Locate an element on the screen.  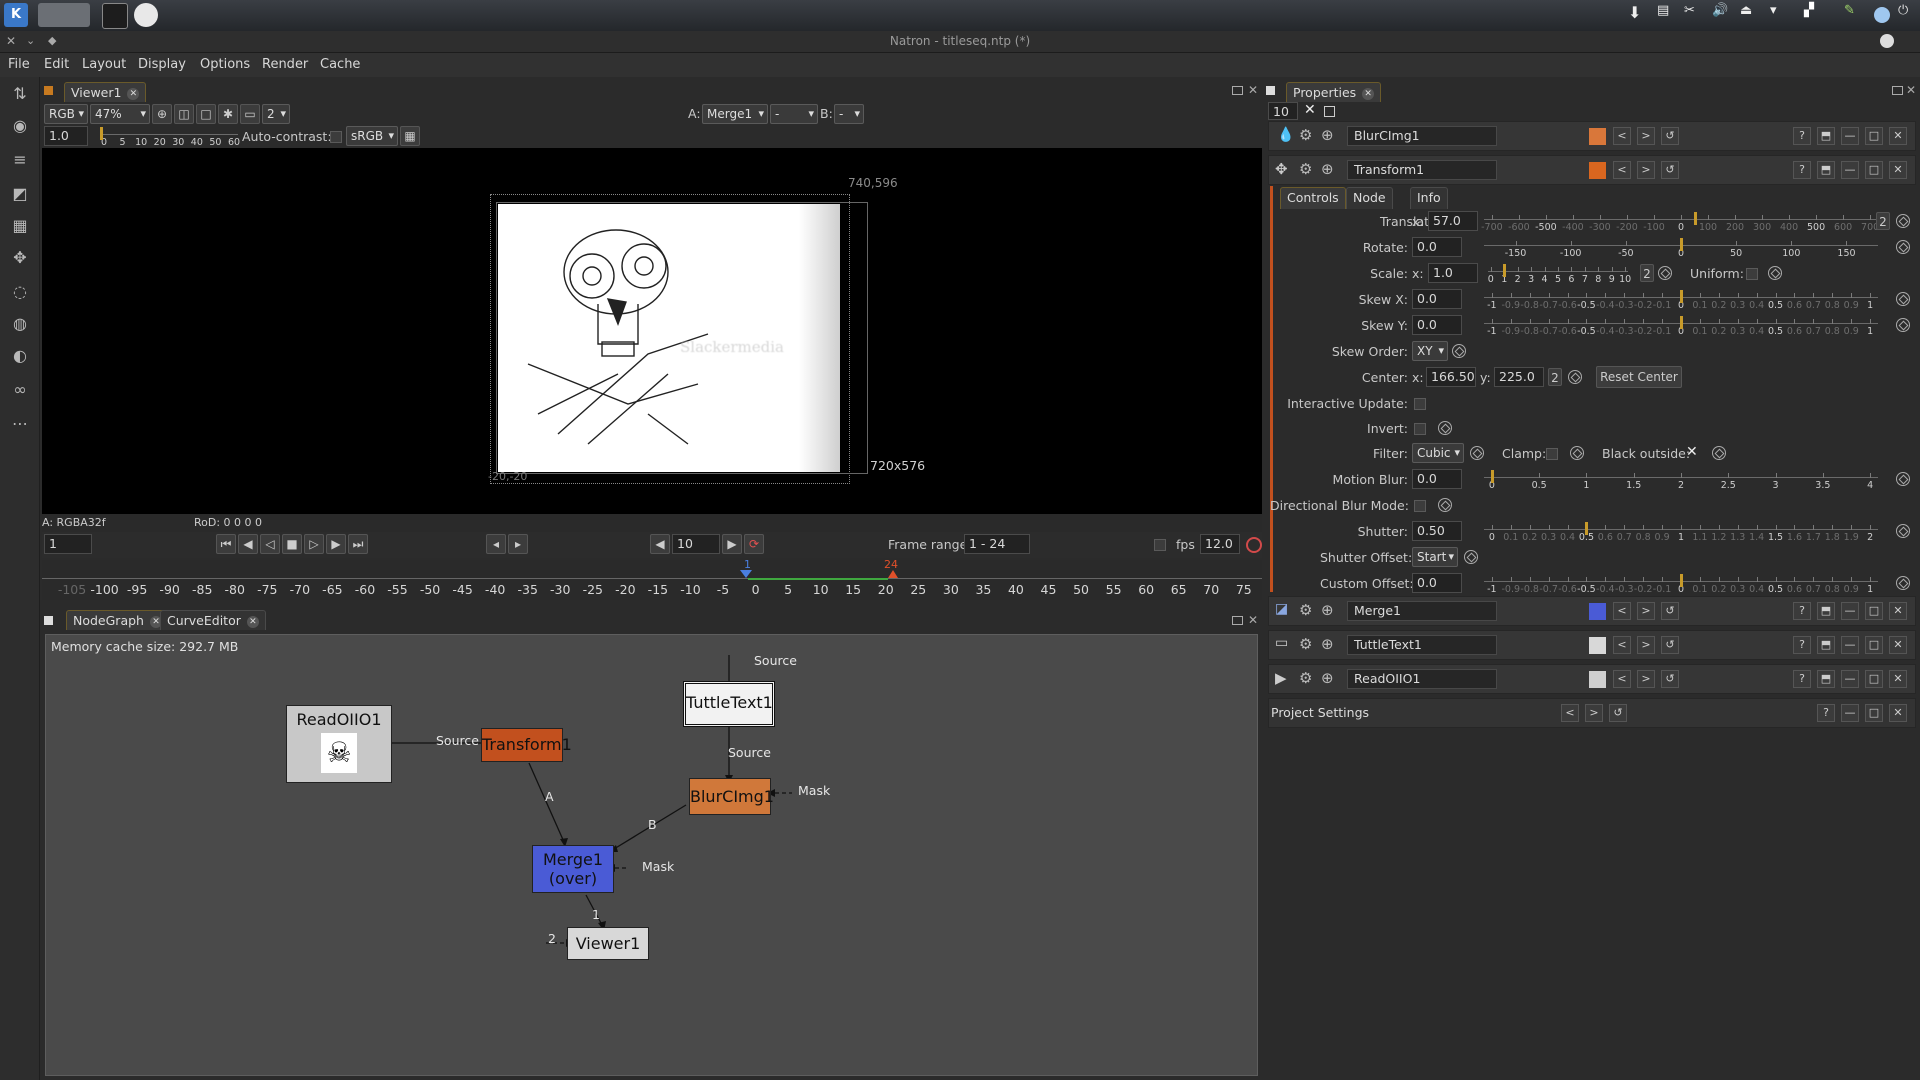
panel-header-merge1: ◪ ⚙ ⊕ Merge1 < > ↺ ? ⬒ — □ ✕ is located at coordinates (1592, 611).